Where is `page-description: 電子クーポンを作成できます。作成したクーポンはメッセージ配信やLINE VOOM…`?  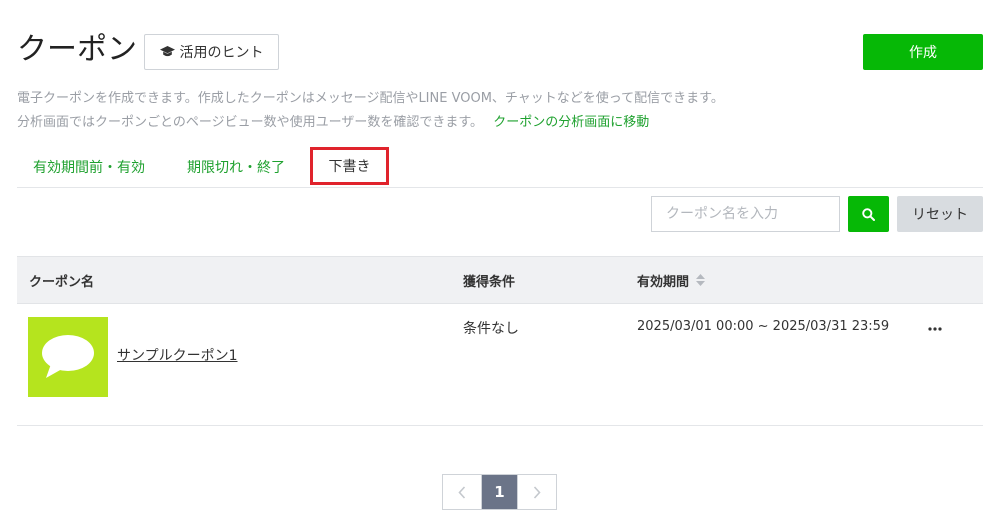 page-description: 電子クーポンを作成できます。作成したクーポンはメッセージ配信やLINE VOOM… is located at coordinates (370, 111).